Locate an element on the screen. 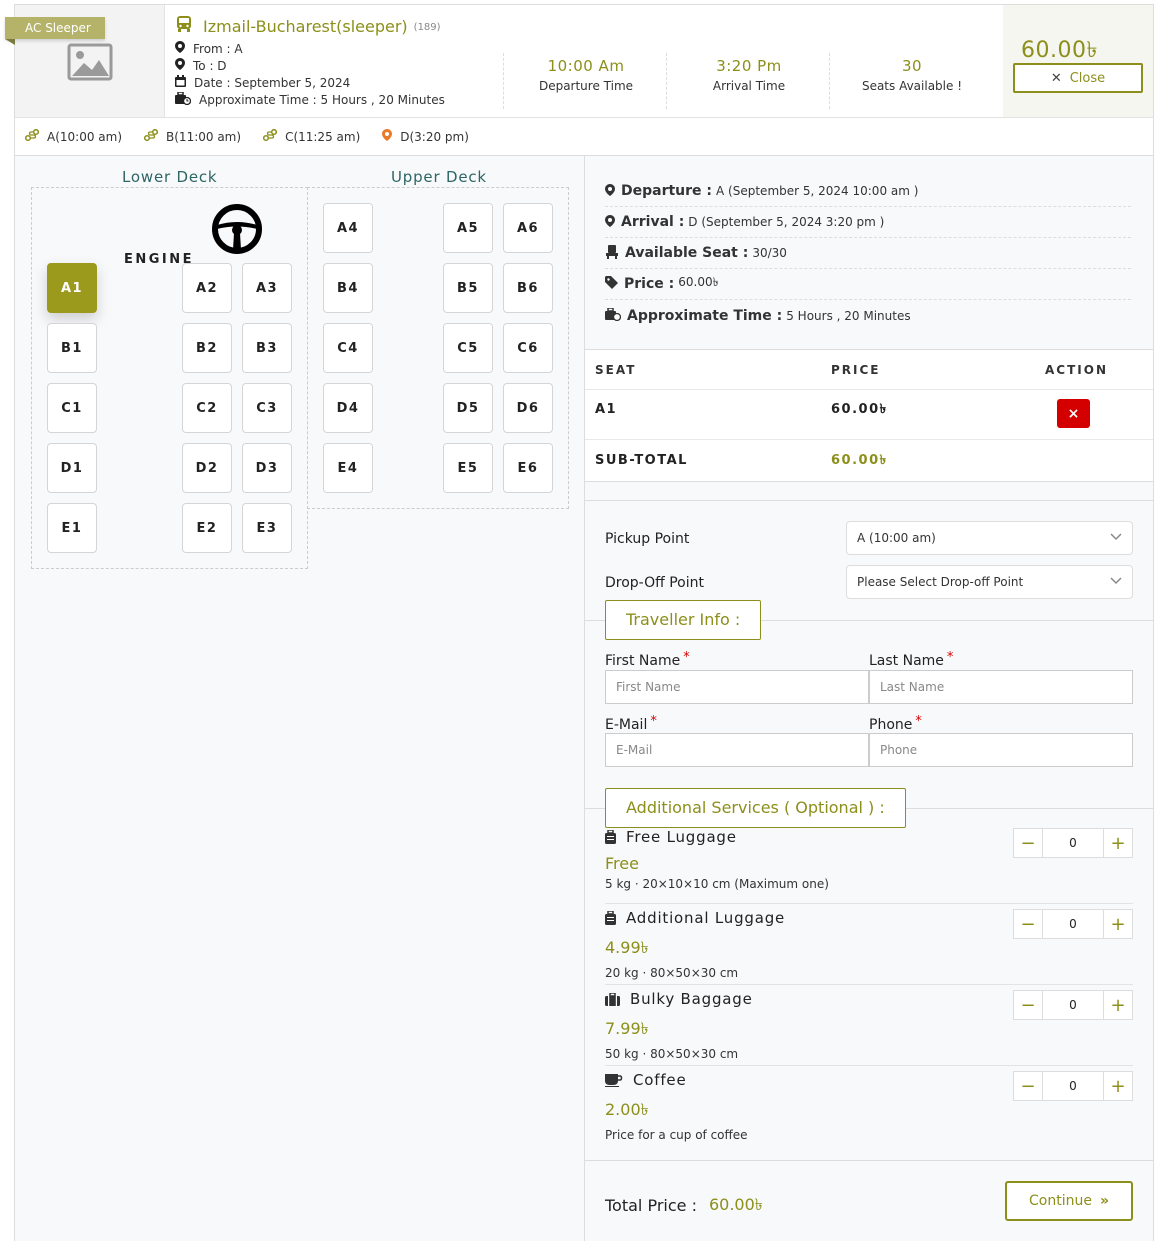 This screenshot has height=1250, width=1168. route-name: Izmail-Bucharest(sleeper) is located at coordinates (305, 26).